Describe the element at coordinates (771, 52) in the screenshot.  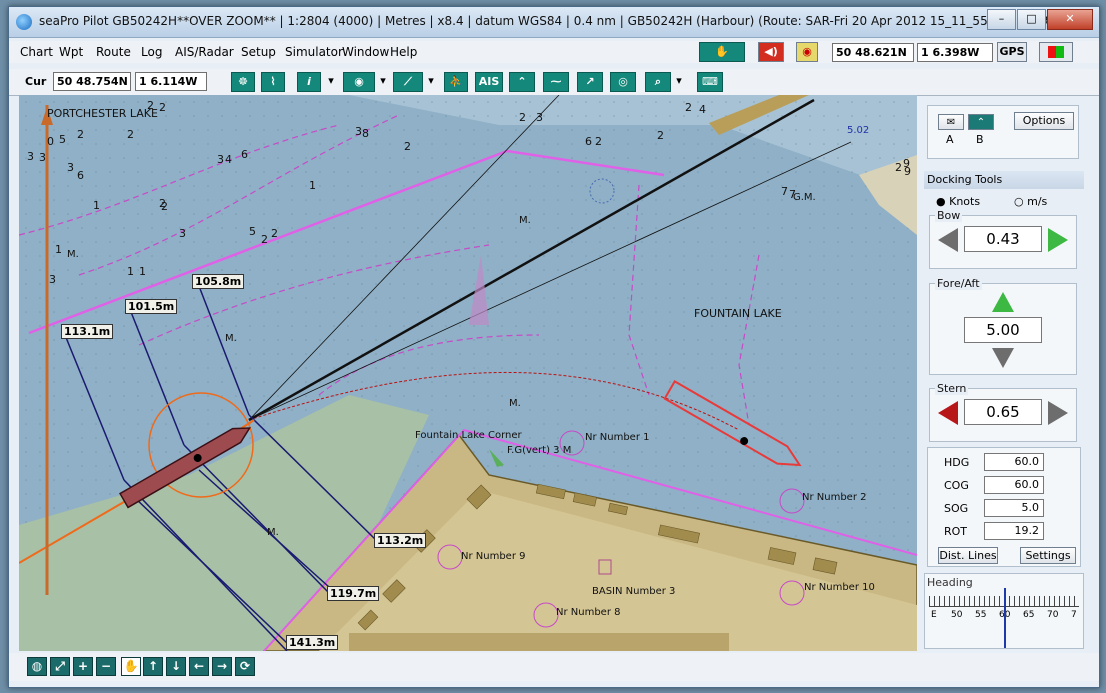
I see `alarm-button: ◀)` at that location.